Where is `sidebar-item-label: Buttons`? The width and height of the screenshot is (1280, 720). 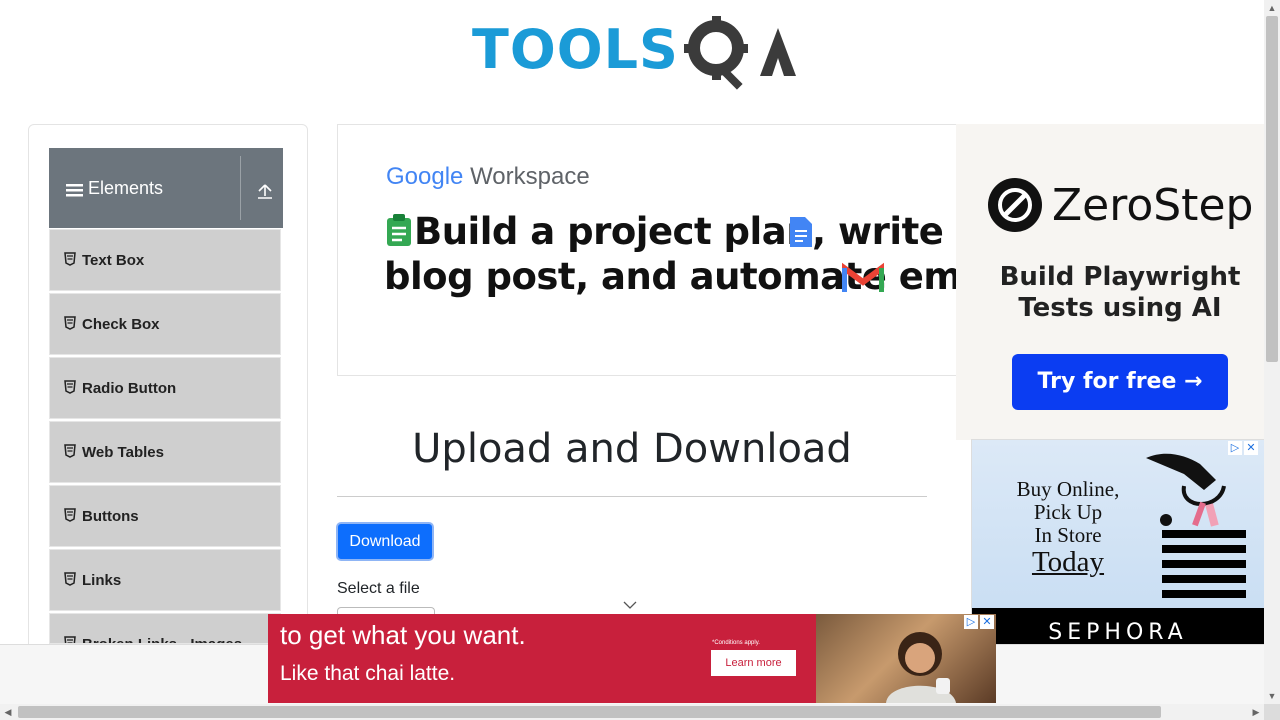 sidebar-item-label: Buttons is located at coordinates (110, 516).